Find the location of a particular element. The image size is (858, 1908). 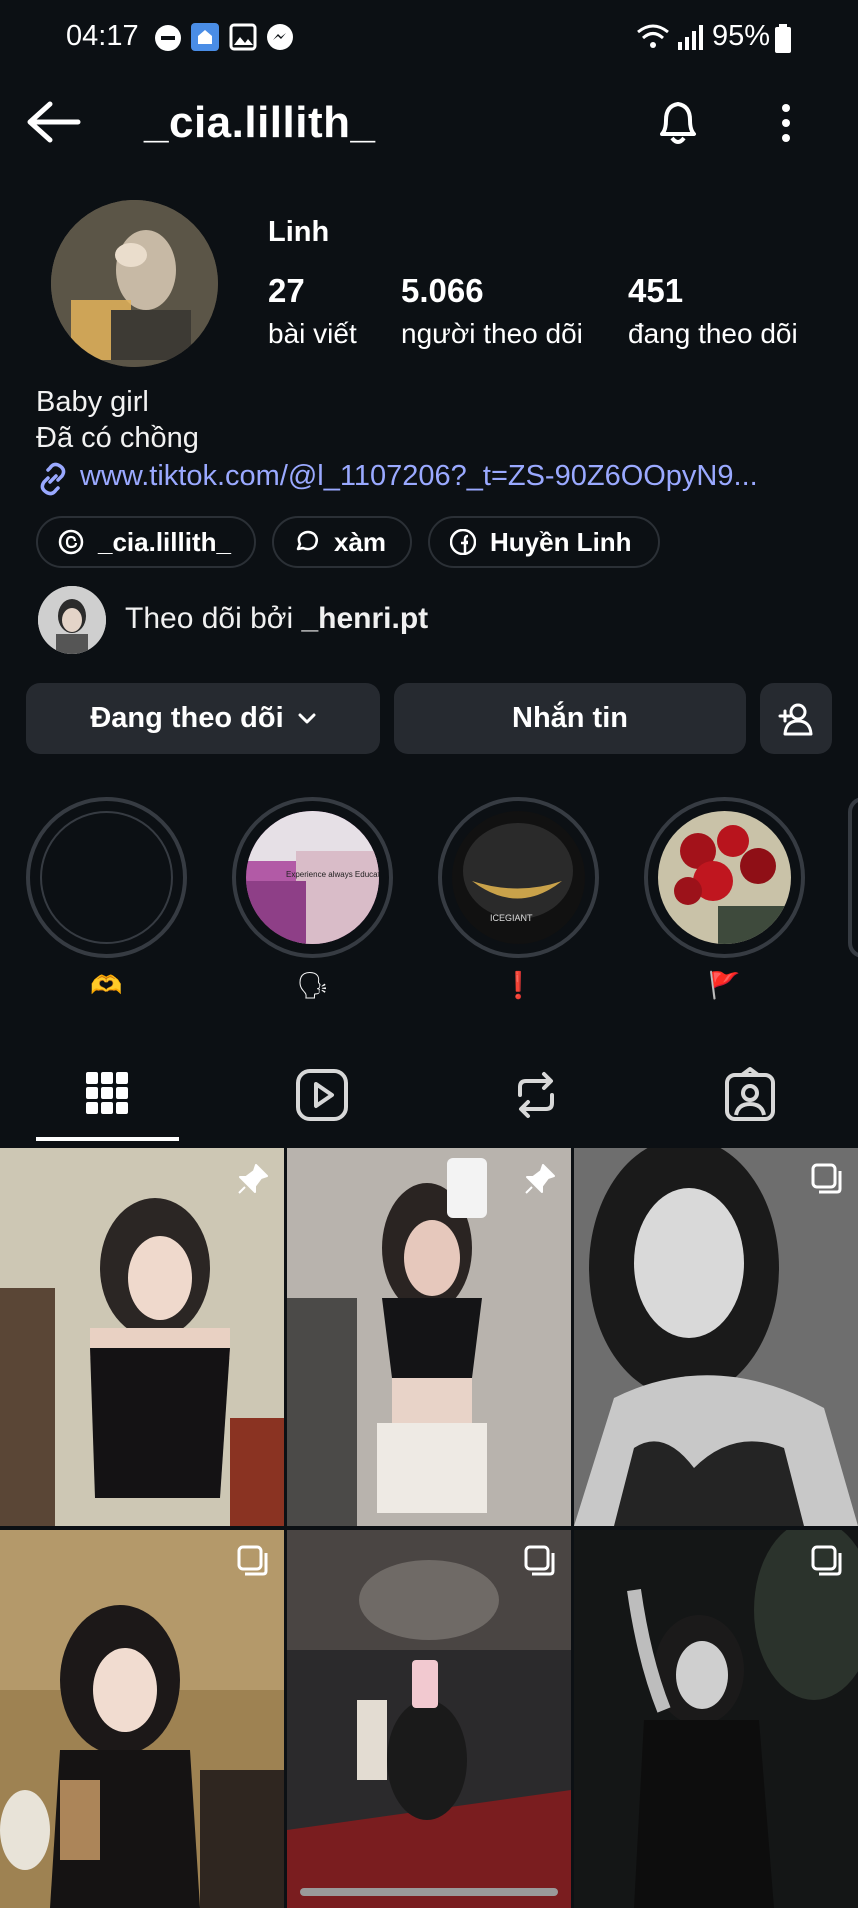

highlight-label: 🫶 is located at coordinates (106, 985).